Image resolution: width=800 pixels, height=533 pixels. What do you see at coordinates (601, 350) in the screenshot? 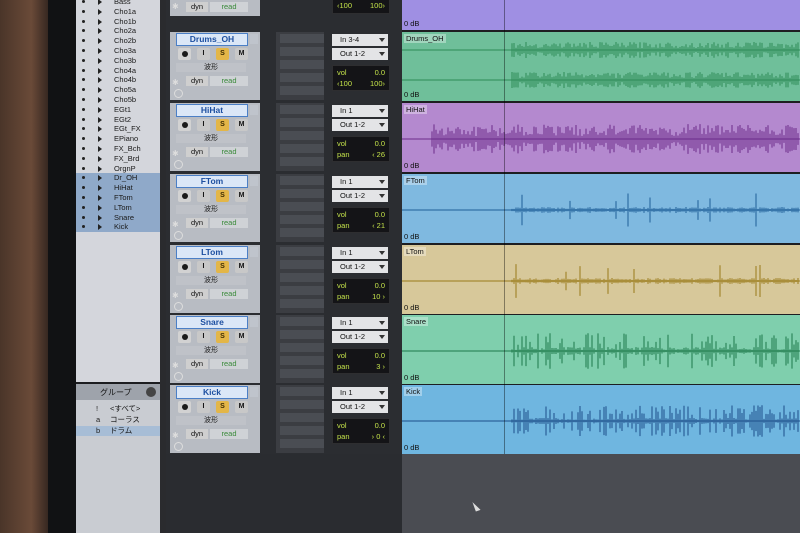
I see `lane-snare: Snare 0 dB` at bounding box center [601, 350].